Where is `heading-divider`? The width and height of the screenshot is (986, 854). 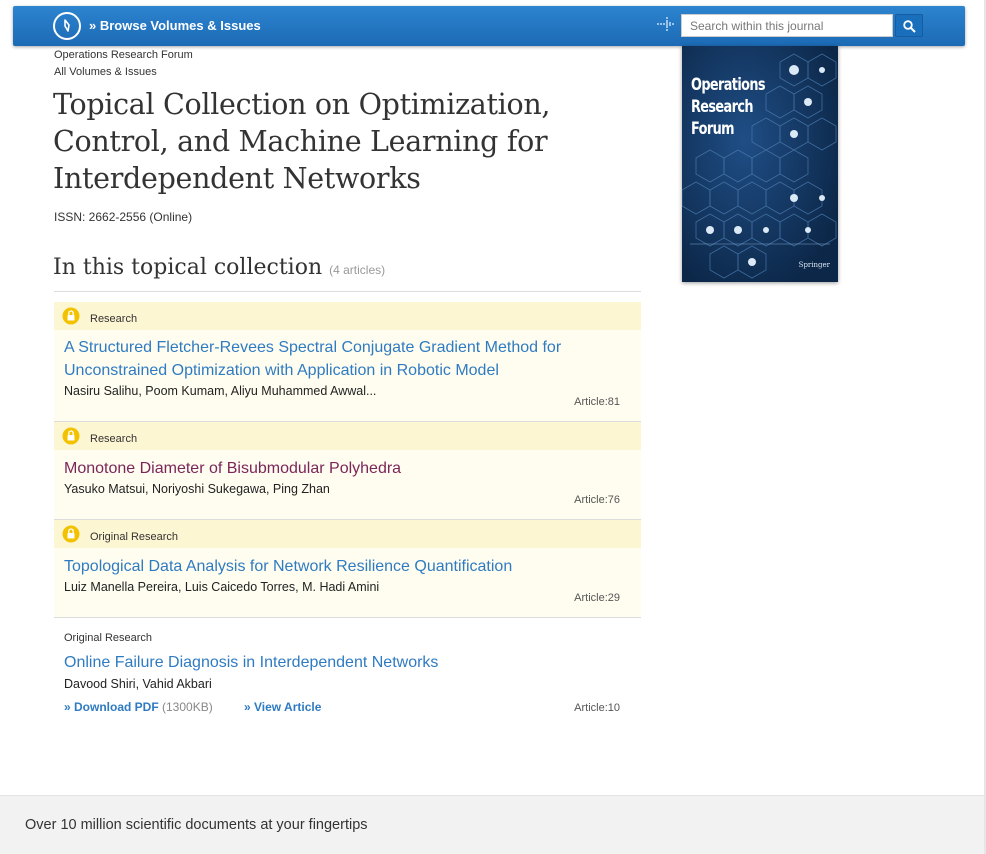
heading-divider is located at coordinates (347, 291).